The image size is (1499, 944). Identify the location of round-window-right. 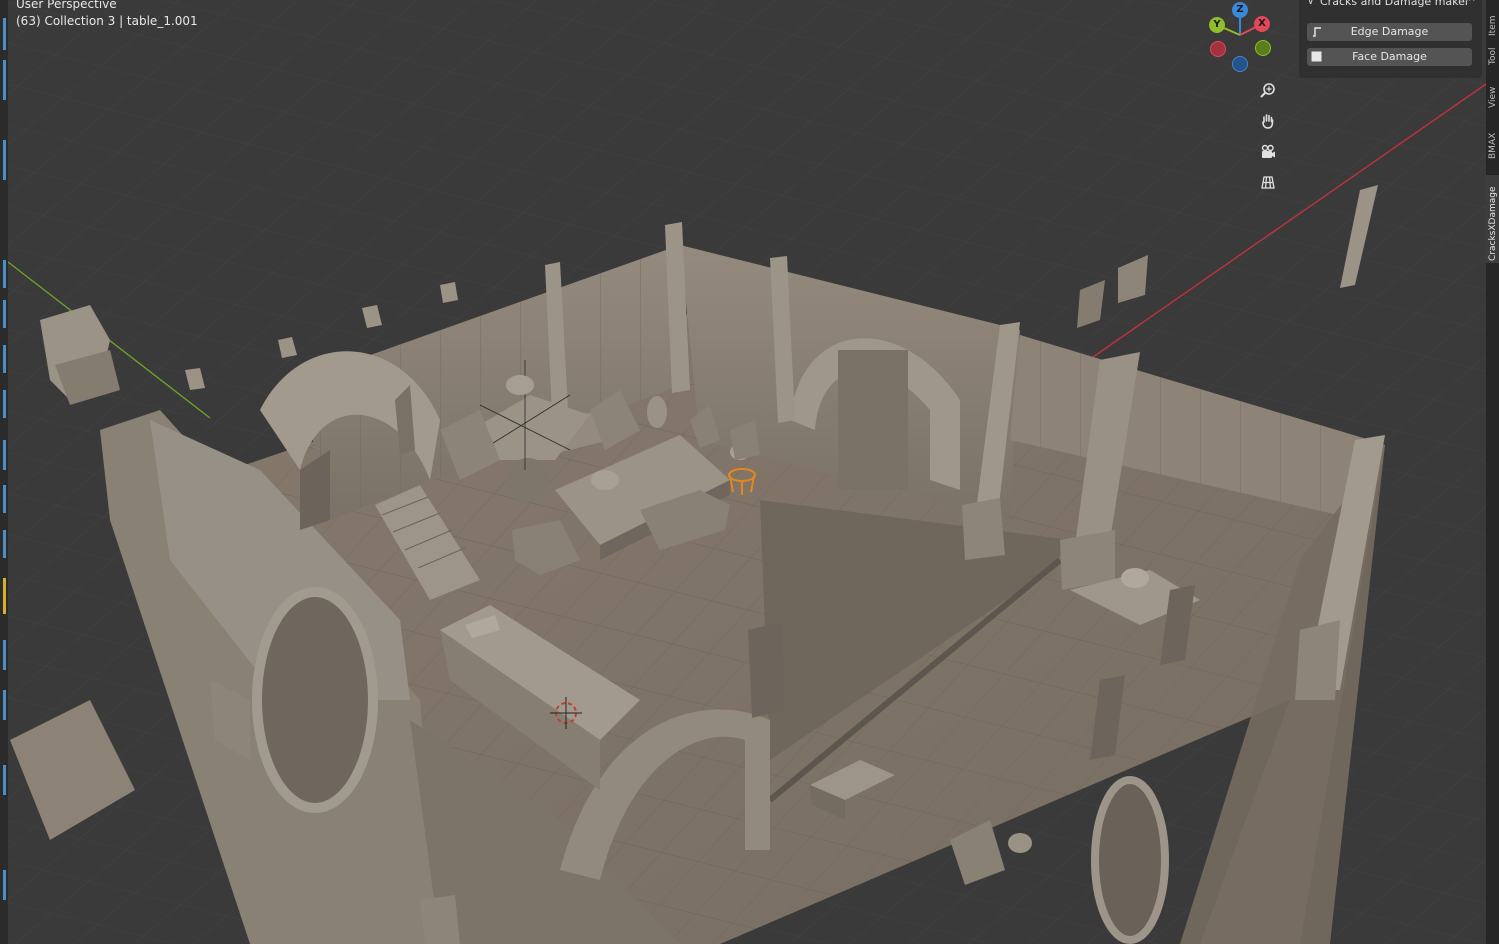
(1130, 860).